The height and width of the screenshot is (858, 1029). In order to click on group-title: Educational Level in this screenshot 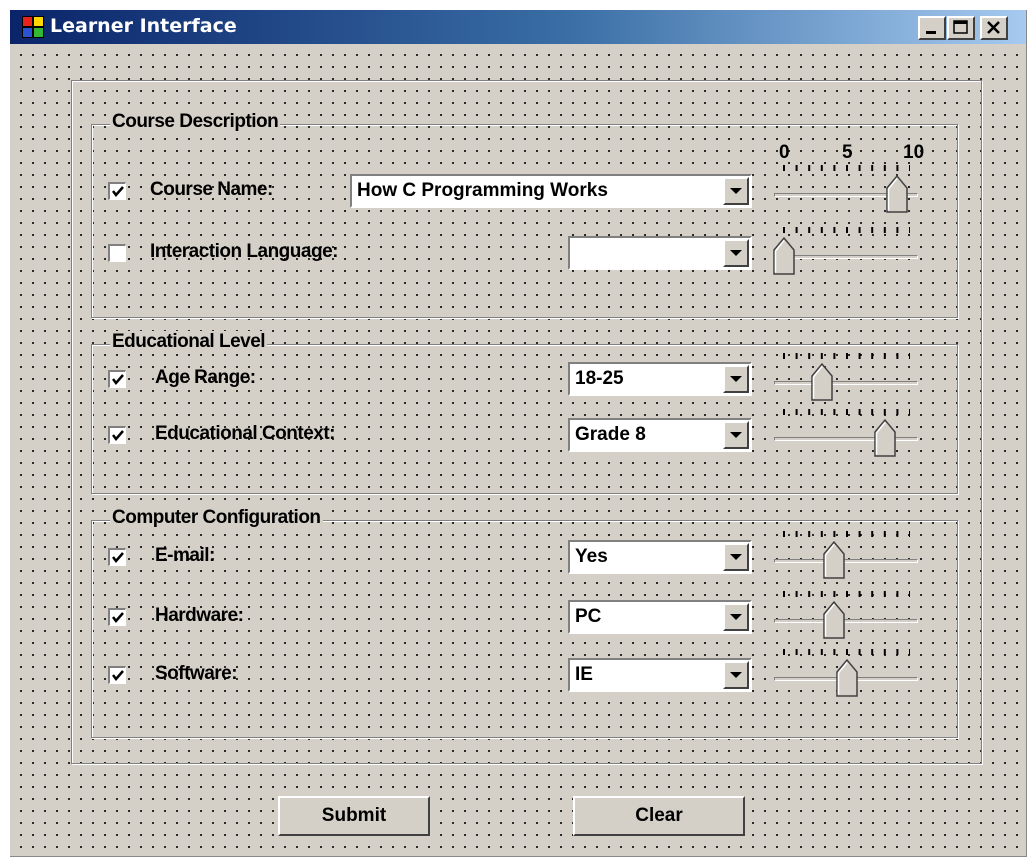, I will do `click(189, 342)`.